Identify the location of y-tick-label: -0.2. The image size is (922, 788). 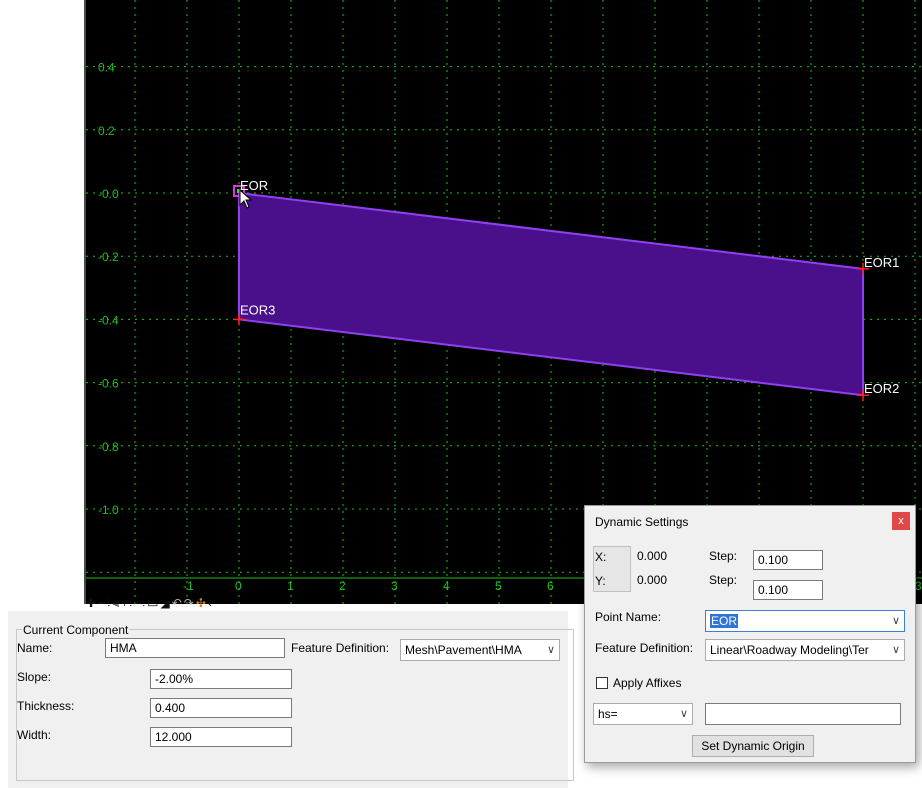
(108, 257).